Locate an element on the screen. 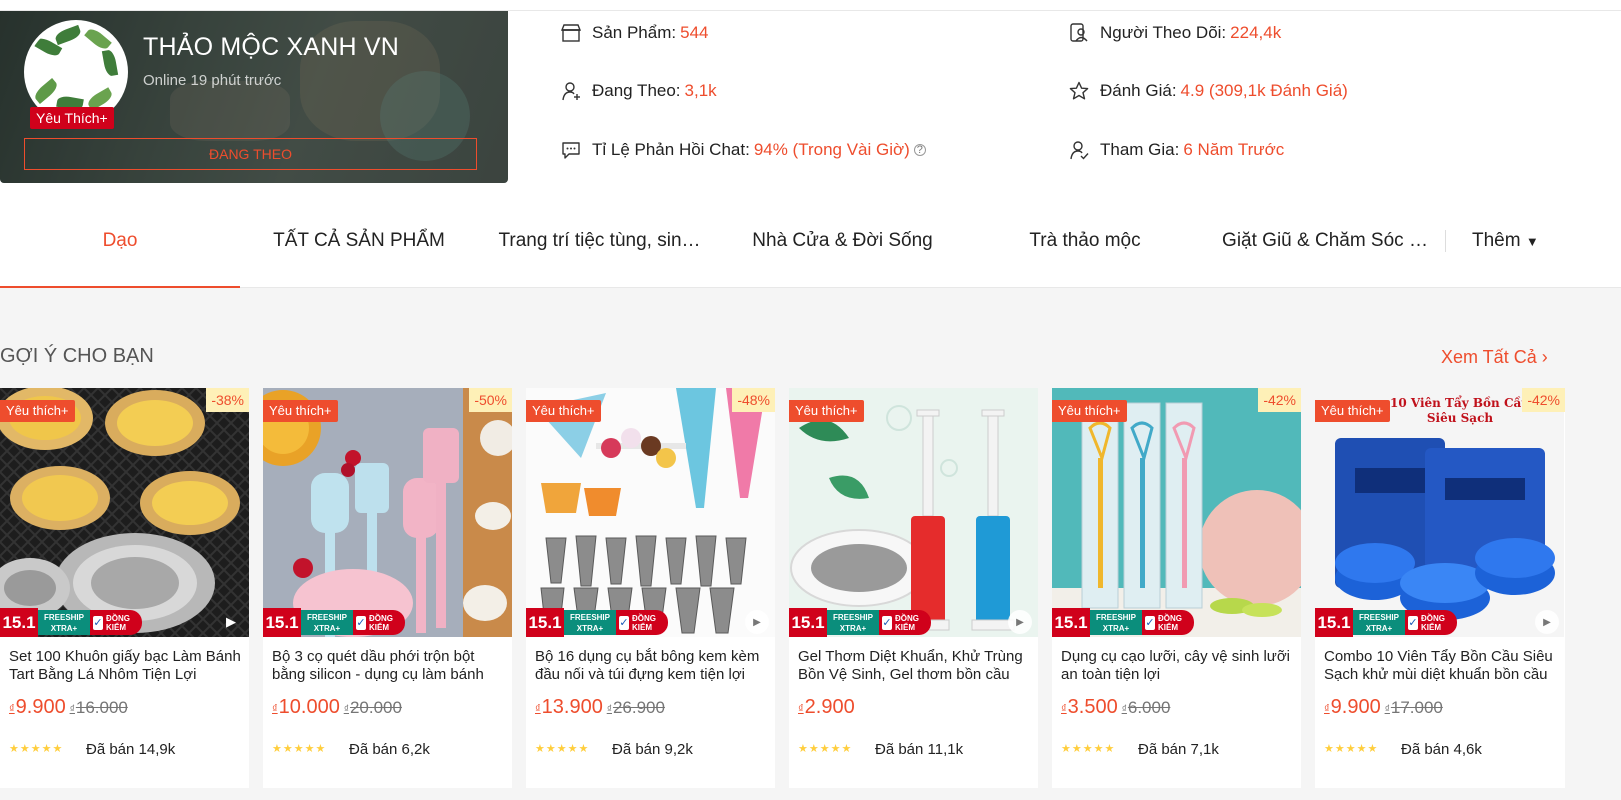 The width and height of the screenshot is (1621, 800). product-overlay-text: 10 Viên Tẩy Bồn Cầu Siêu Sạch is located at coordinates (1460, 410).